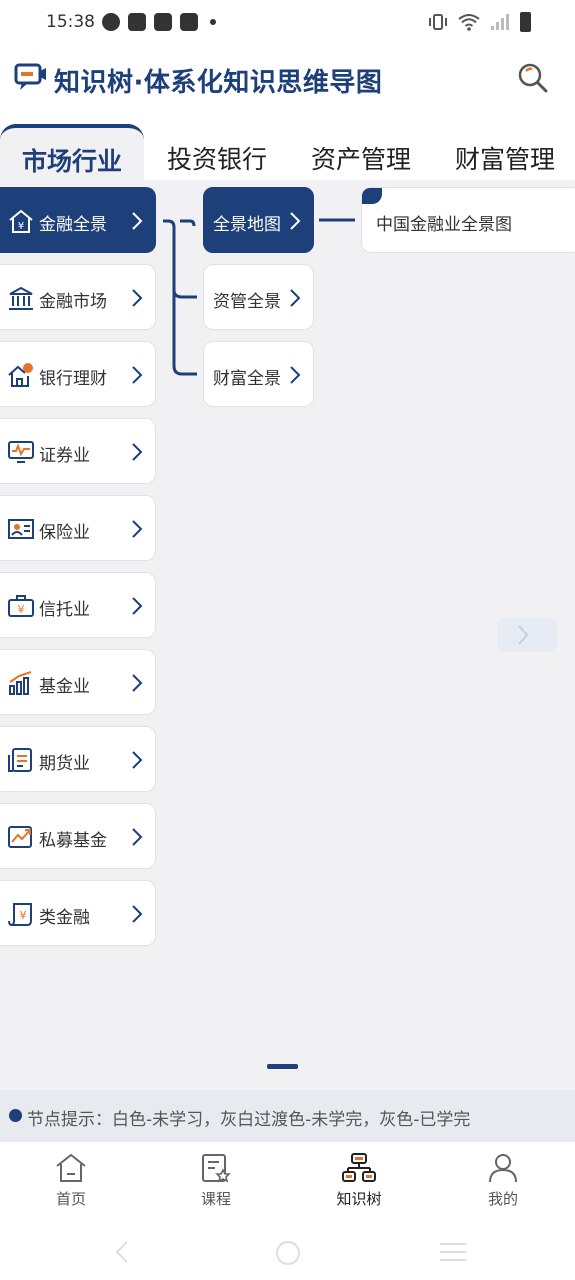 This screenshot has height=1280, width=575. I want to click on nav-label: 课程, so click(215, 1199).